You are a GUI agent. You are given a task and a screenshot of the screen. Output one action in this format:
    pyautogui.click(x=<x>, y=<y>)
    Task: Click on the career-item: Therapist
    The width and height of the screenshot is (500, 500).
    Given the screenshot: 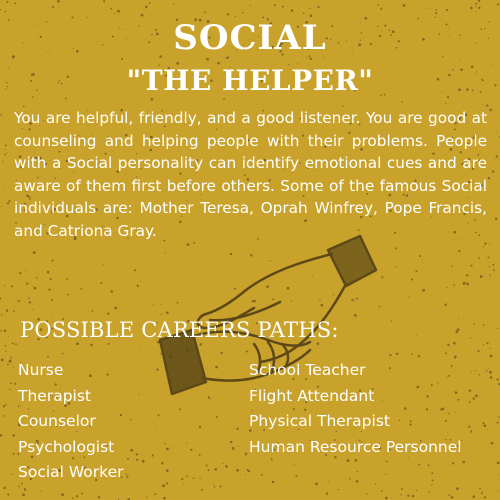 What is the action you would take?
    pyautogui.click(x=54, y=395)
    